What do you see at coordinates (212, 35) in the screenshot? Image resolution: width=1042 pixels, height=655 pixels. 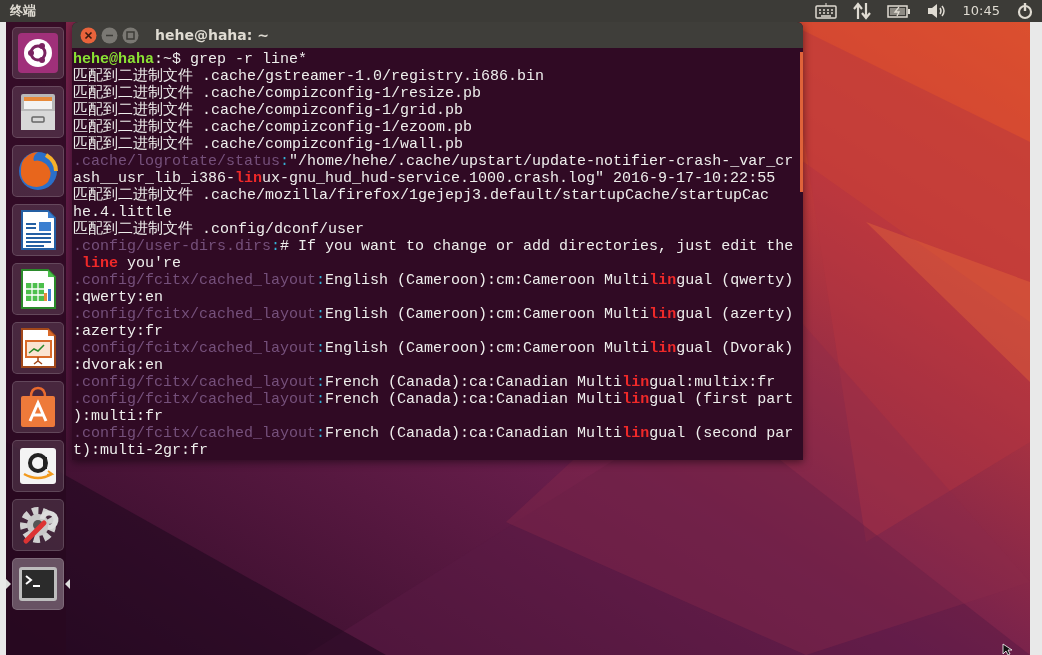 I see `window-title: hehe@haha: ~` at bounding box center [212, 35].